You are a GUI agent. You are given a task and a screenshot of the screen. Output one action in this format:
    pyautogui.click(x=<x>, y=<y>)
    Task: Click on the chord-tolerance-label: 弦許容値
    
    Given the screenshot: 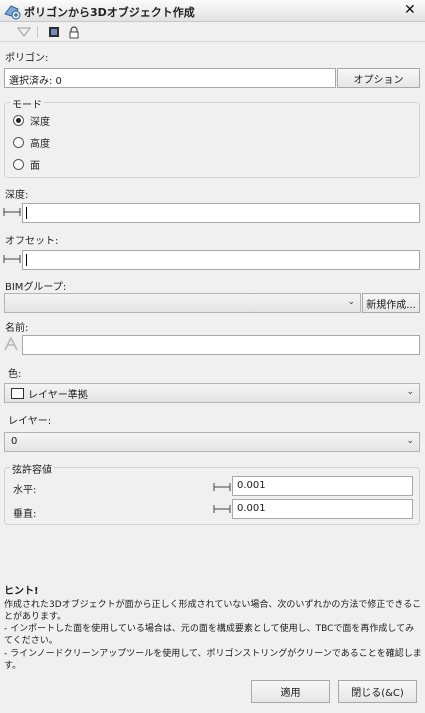 What is the action you would take?
    pyautogui.click(x=32, y=468)
    